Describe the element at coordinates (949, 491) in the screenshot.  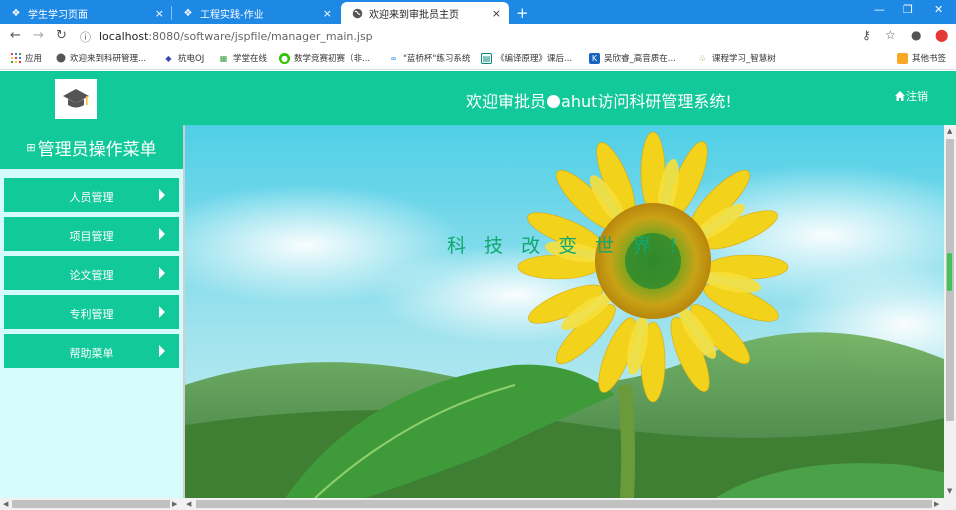
I see `scroll-down-icon: ▼` at that location.